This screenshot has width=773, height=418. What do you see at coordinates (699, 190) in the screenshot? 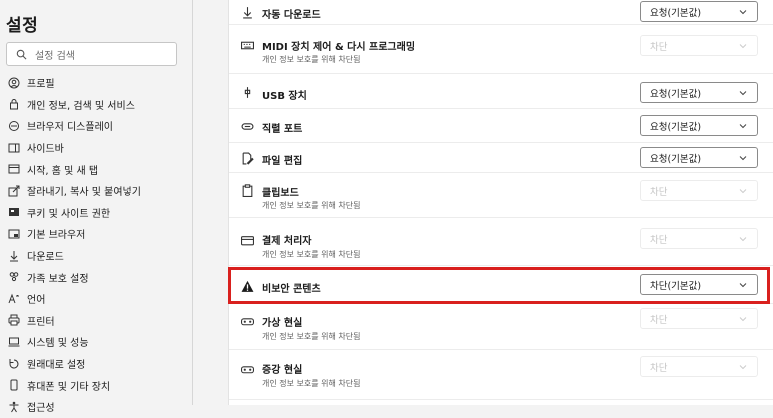
I see `clipboard-dropdown: 차단` at bounding box center [699, 190].